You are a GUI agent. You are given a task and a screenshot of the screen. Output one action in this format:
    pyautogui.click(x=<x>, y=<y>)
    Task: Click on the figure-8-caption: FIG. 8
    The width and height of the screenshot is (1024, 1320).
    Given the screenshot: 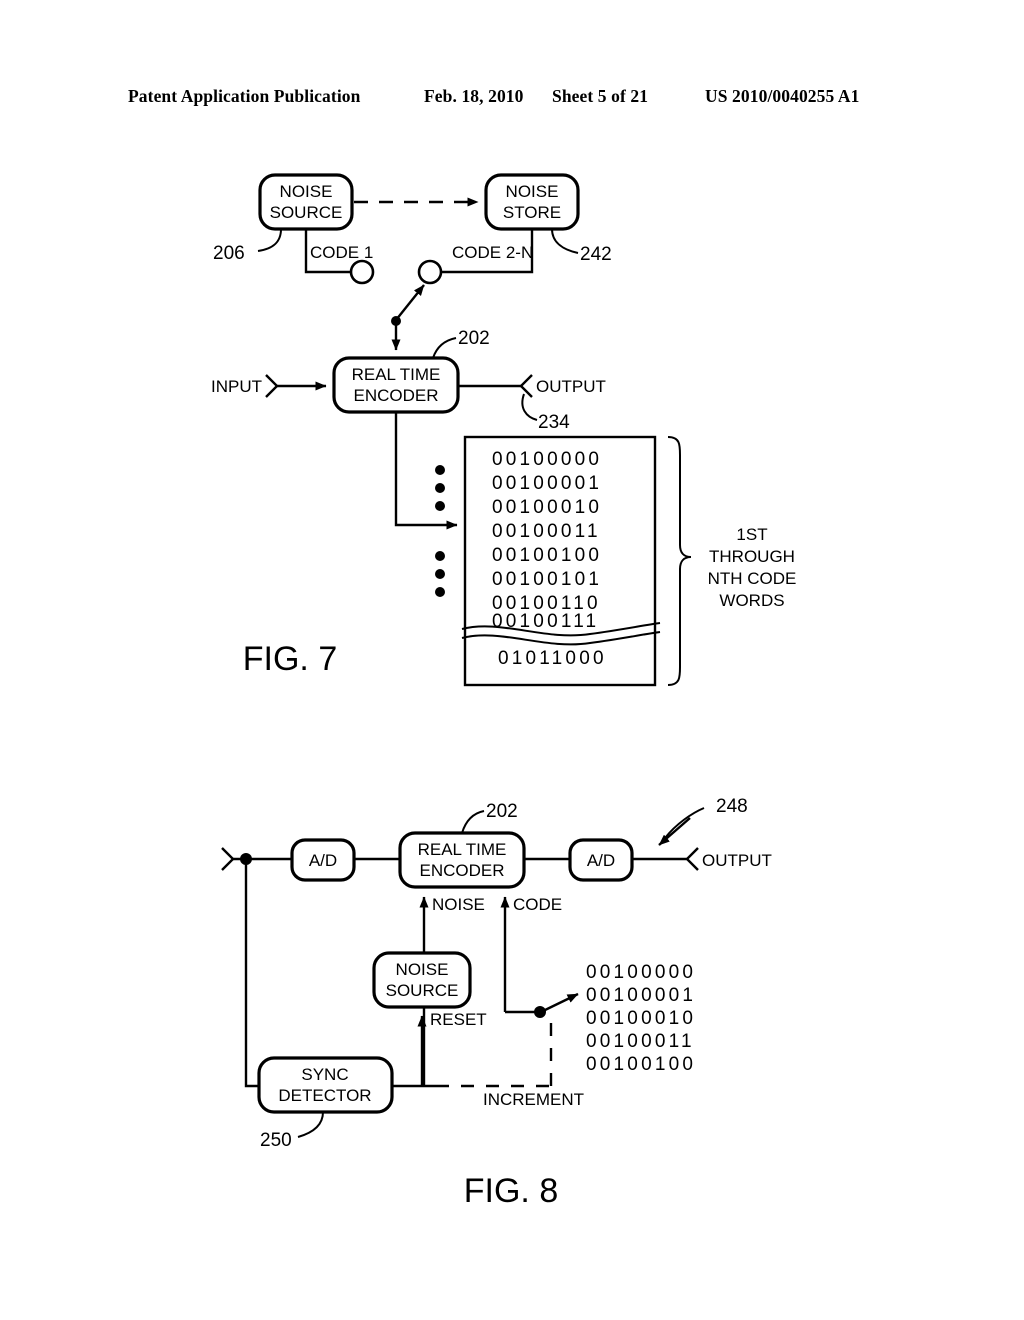 What is the action you would take?
    pyautogui.click(x=511, y=1191)
    